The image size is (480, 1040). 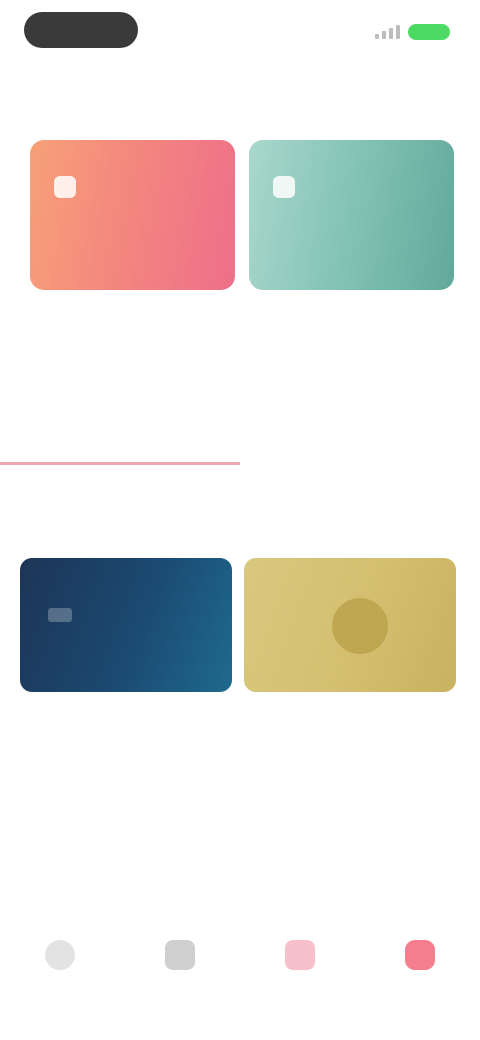 I want to click on segment-control, so click(x=240, y=445).